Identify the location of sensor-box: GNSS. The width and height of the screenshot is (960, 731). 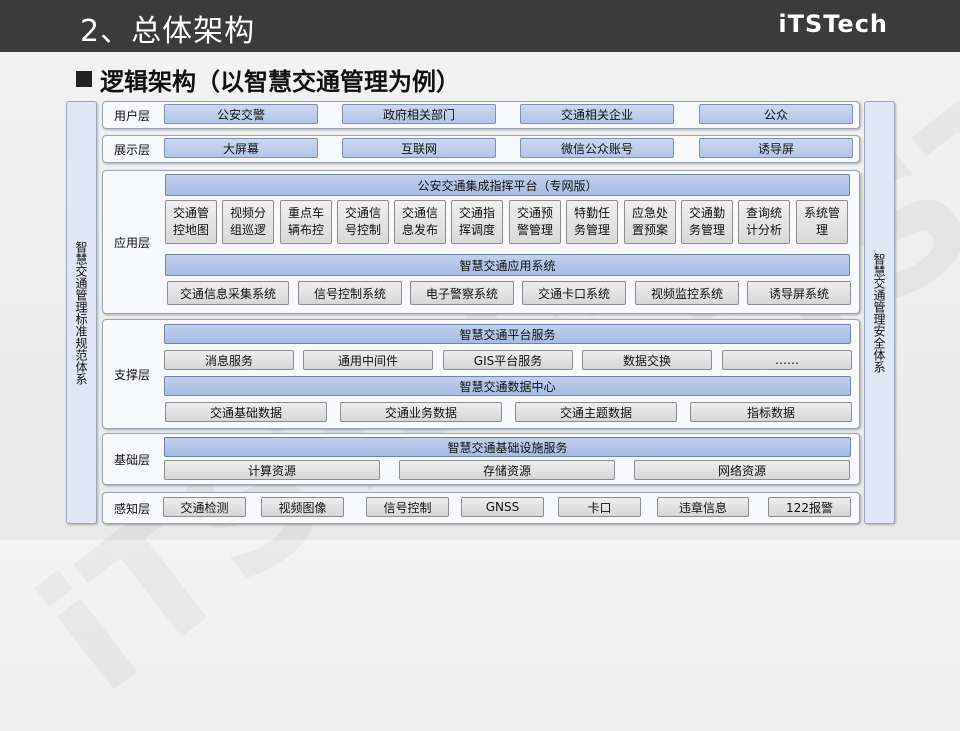
(502, 507).